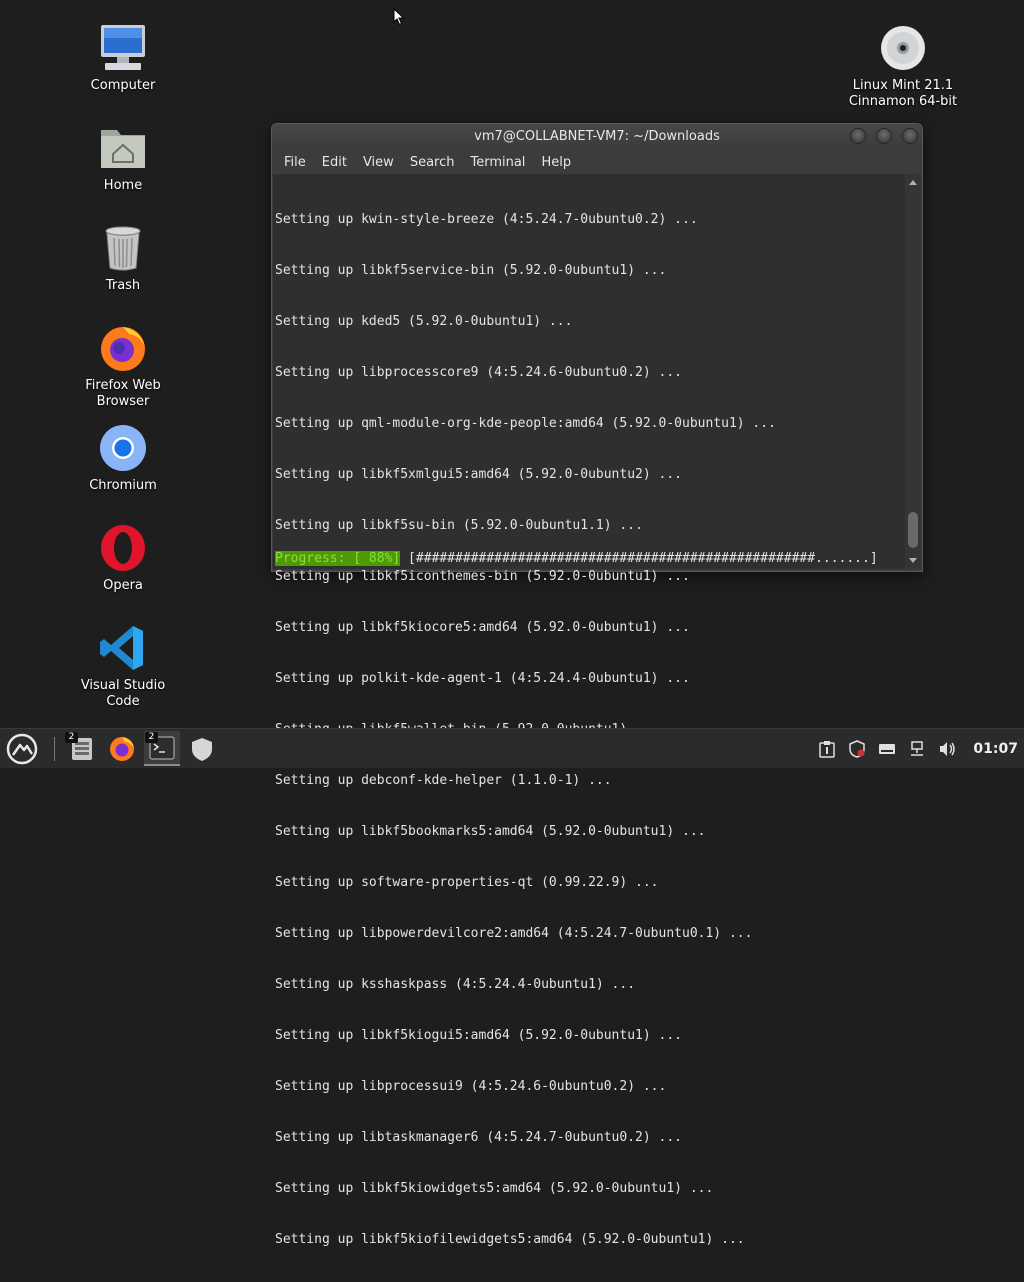 Image resolution: width=1024 pixels, height=1282 pixels. Describe the element at coordinates (338, 558) in the screenshot. I see `progress-label: Progress: [ 88%]` at that location.